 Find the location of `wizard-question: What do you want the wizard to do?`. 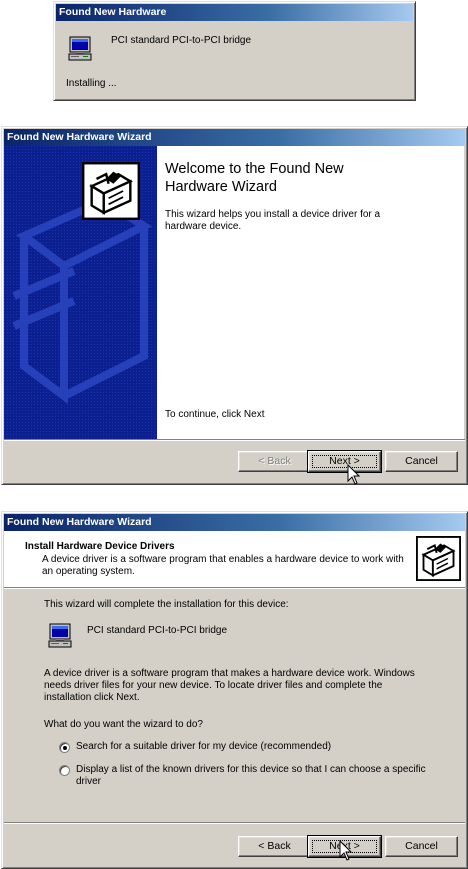

wizard-question: What do you want the wizard to do? is located at coordinates (123, 724).